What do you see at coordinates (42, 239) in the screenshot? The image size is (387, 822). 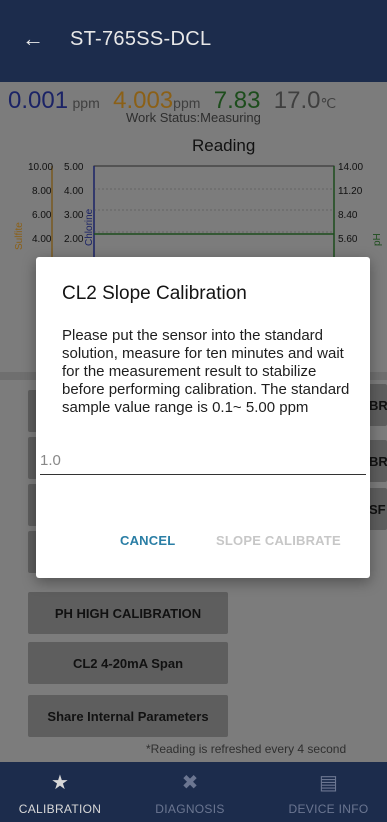 I see `sulfite-tick: 4.00` at bounding box center [42, 239].